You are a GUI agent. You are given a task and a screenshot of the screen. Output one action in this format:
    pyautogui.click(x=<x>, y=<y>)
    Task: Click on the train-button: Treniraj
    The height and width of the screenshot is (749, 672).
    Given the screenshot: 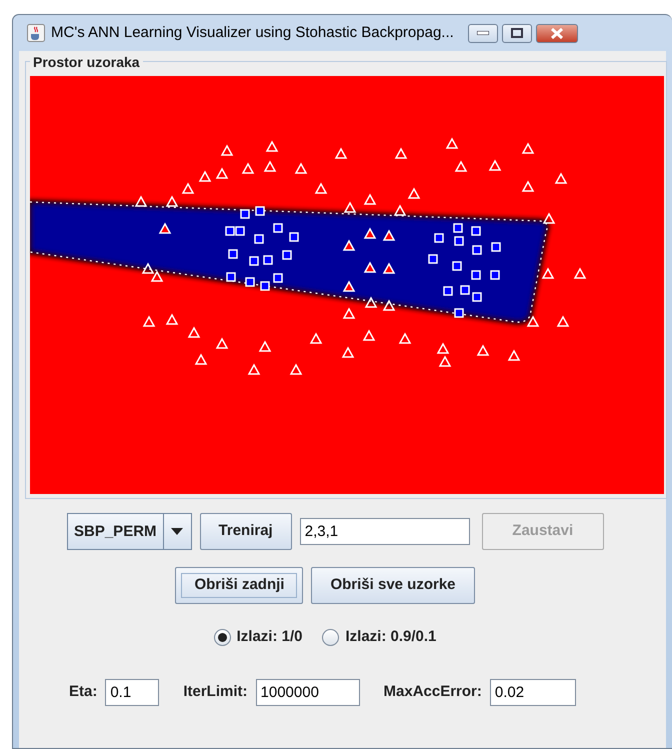 What is the action you would take?
    pyautogui.click(x=246, y=531)
    